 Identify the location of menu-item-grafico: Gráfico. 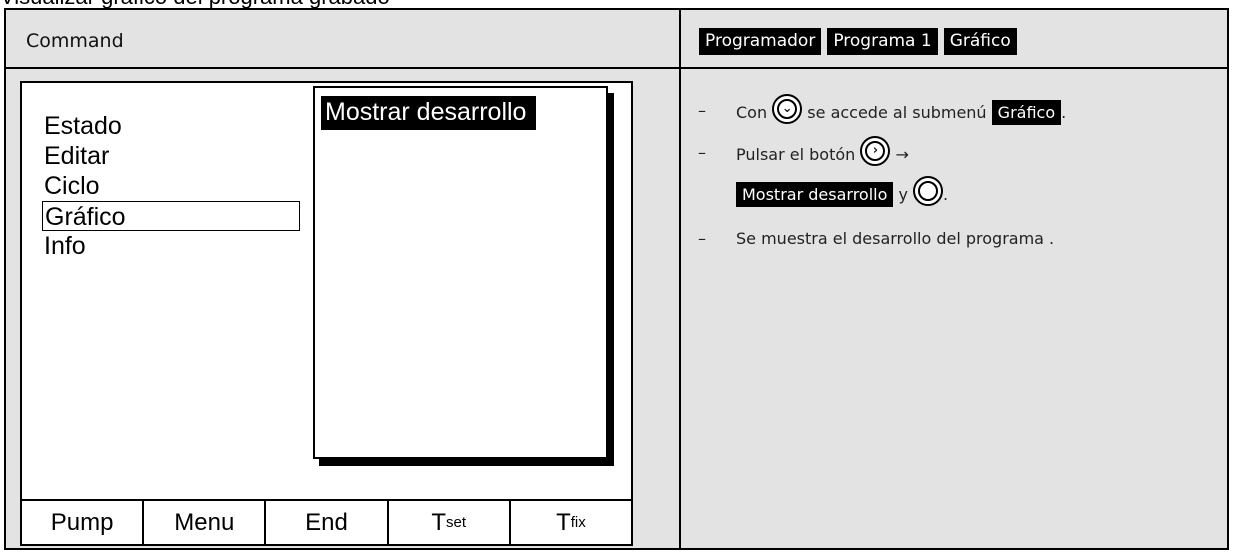
(171, 216).